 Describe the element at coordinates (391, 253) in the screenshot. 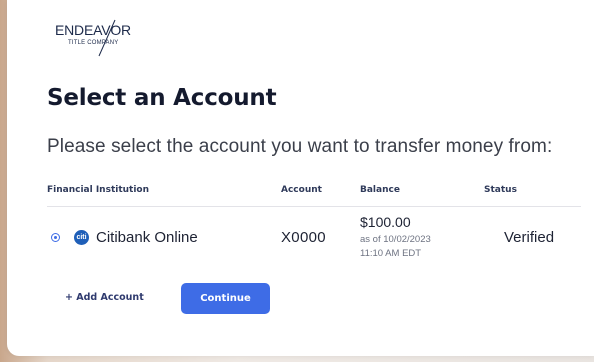

I see `balance-as-of-time: 11:10 AM EDT` at that location.